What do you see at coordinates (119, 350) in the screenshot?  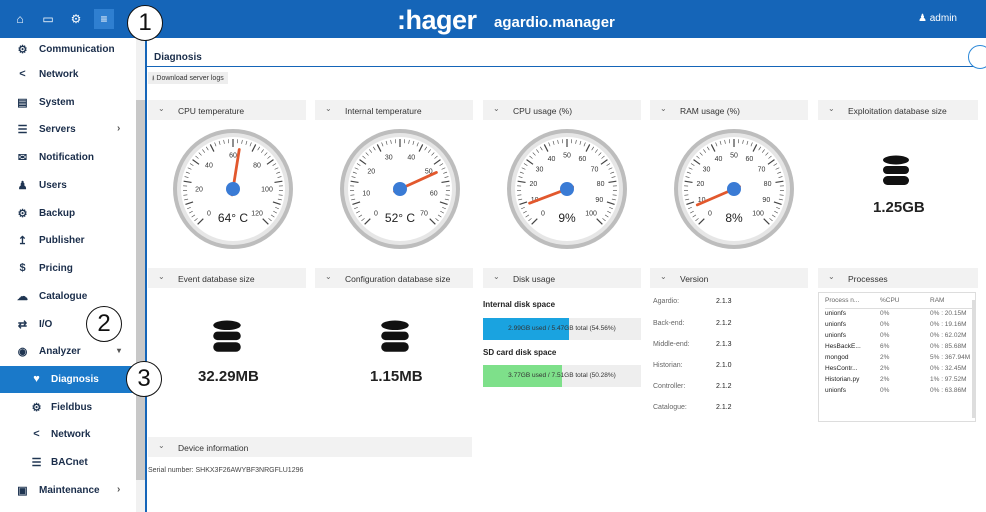 I see `chevron-down-icon: ▾` at bounding box center [119, 350].